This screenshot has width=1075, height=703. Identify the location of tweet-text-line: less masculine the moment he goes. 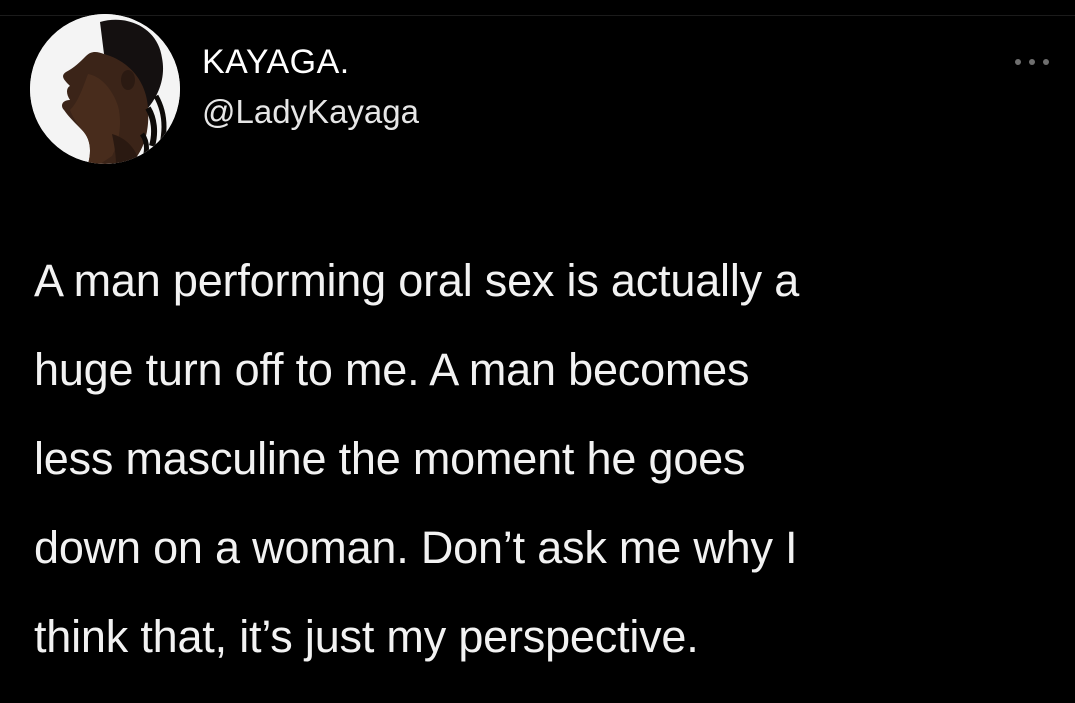
(390, 458).